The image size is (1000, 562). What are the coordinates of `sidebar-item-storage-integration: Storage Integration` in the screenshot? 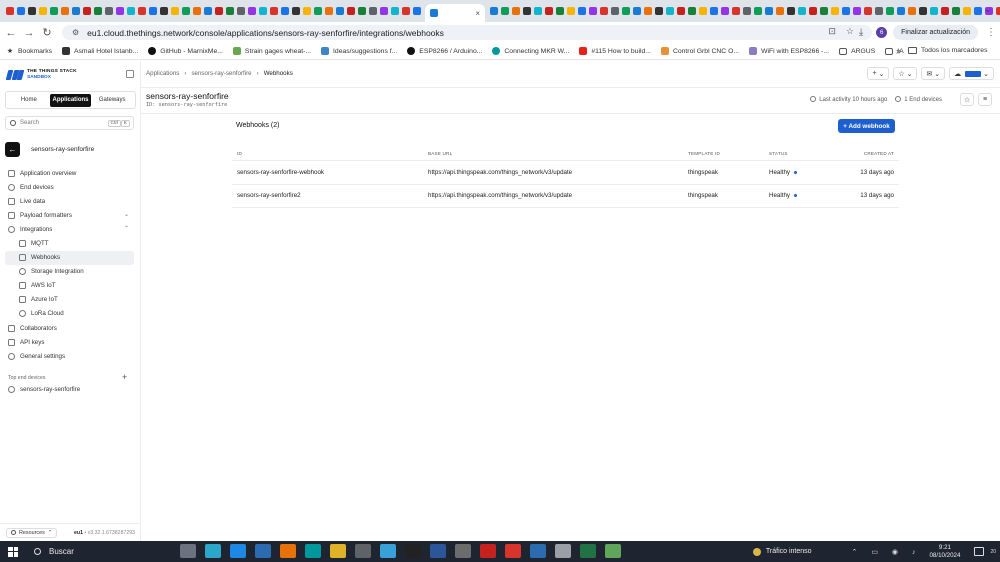 It's located at (69, 272).